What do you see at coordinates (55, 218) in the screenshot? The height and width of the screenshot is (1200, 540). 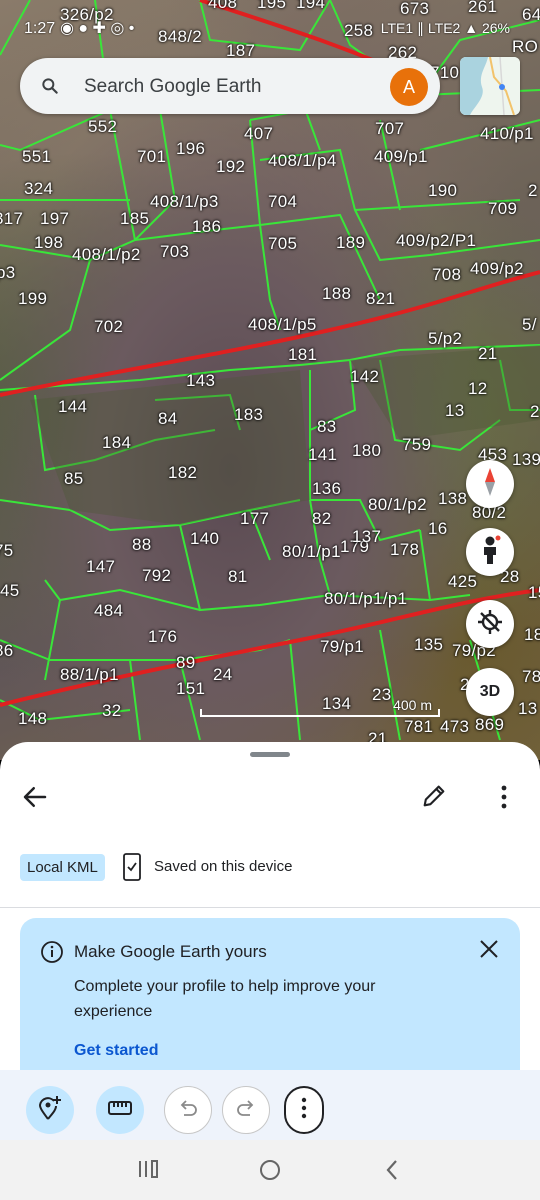 I see `parcel-label: 197` at bounding box center [55, 218].